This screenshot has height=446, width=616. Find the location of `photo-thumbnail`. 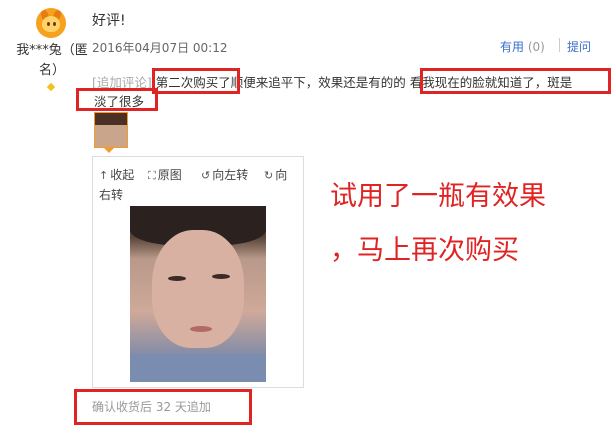

photo-thumbnail is located at coordinates (111, 130).